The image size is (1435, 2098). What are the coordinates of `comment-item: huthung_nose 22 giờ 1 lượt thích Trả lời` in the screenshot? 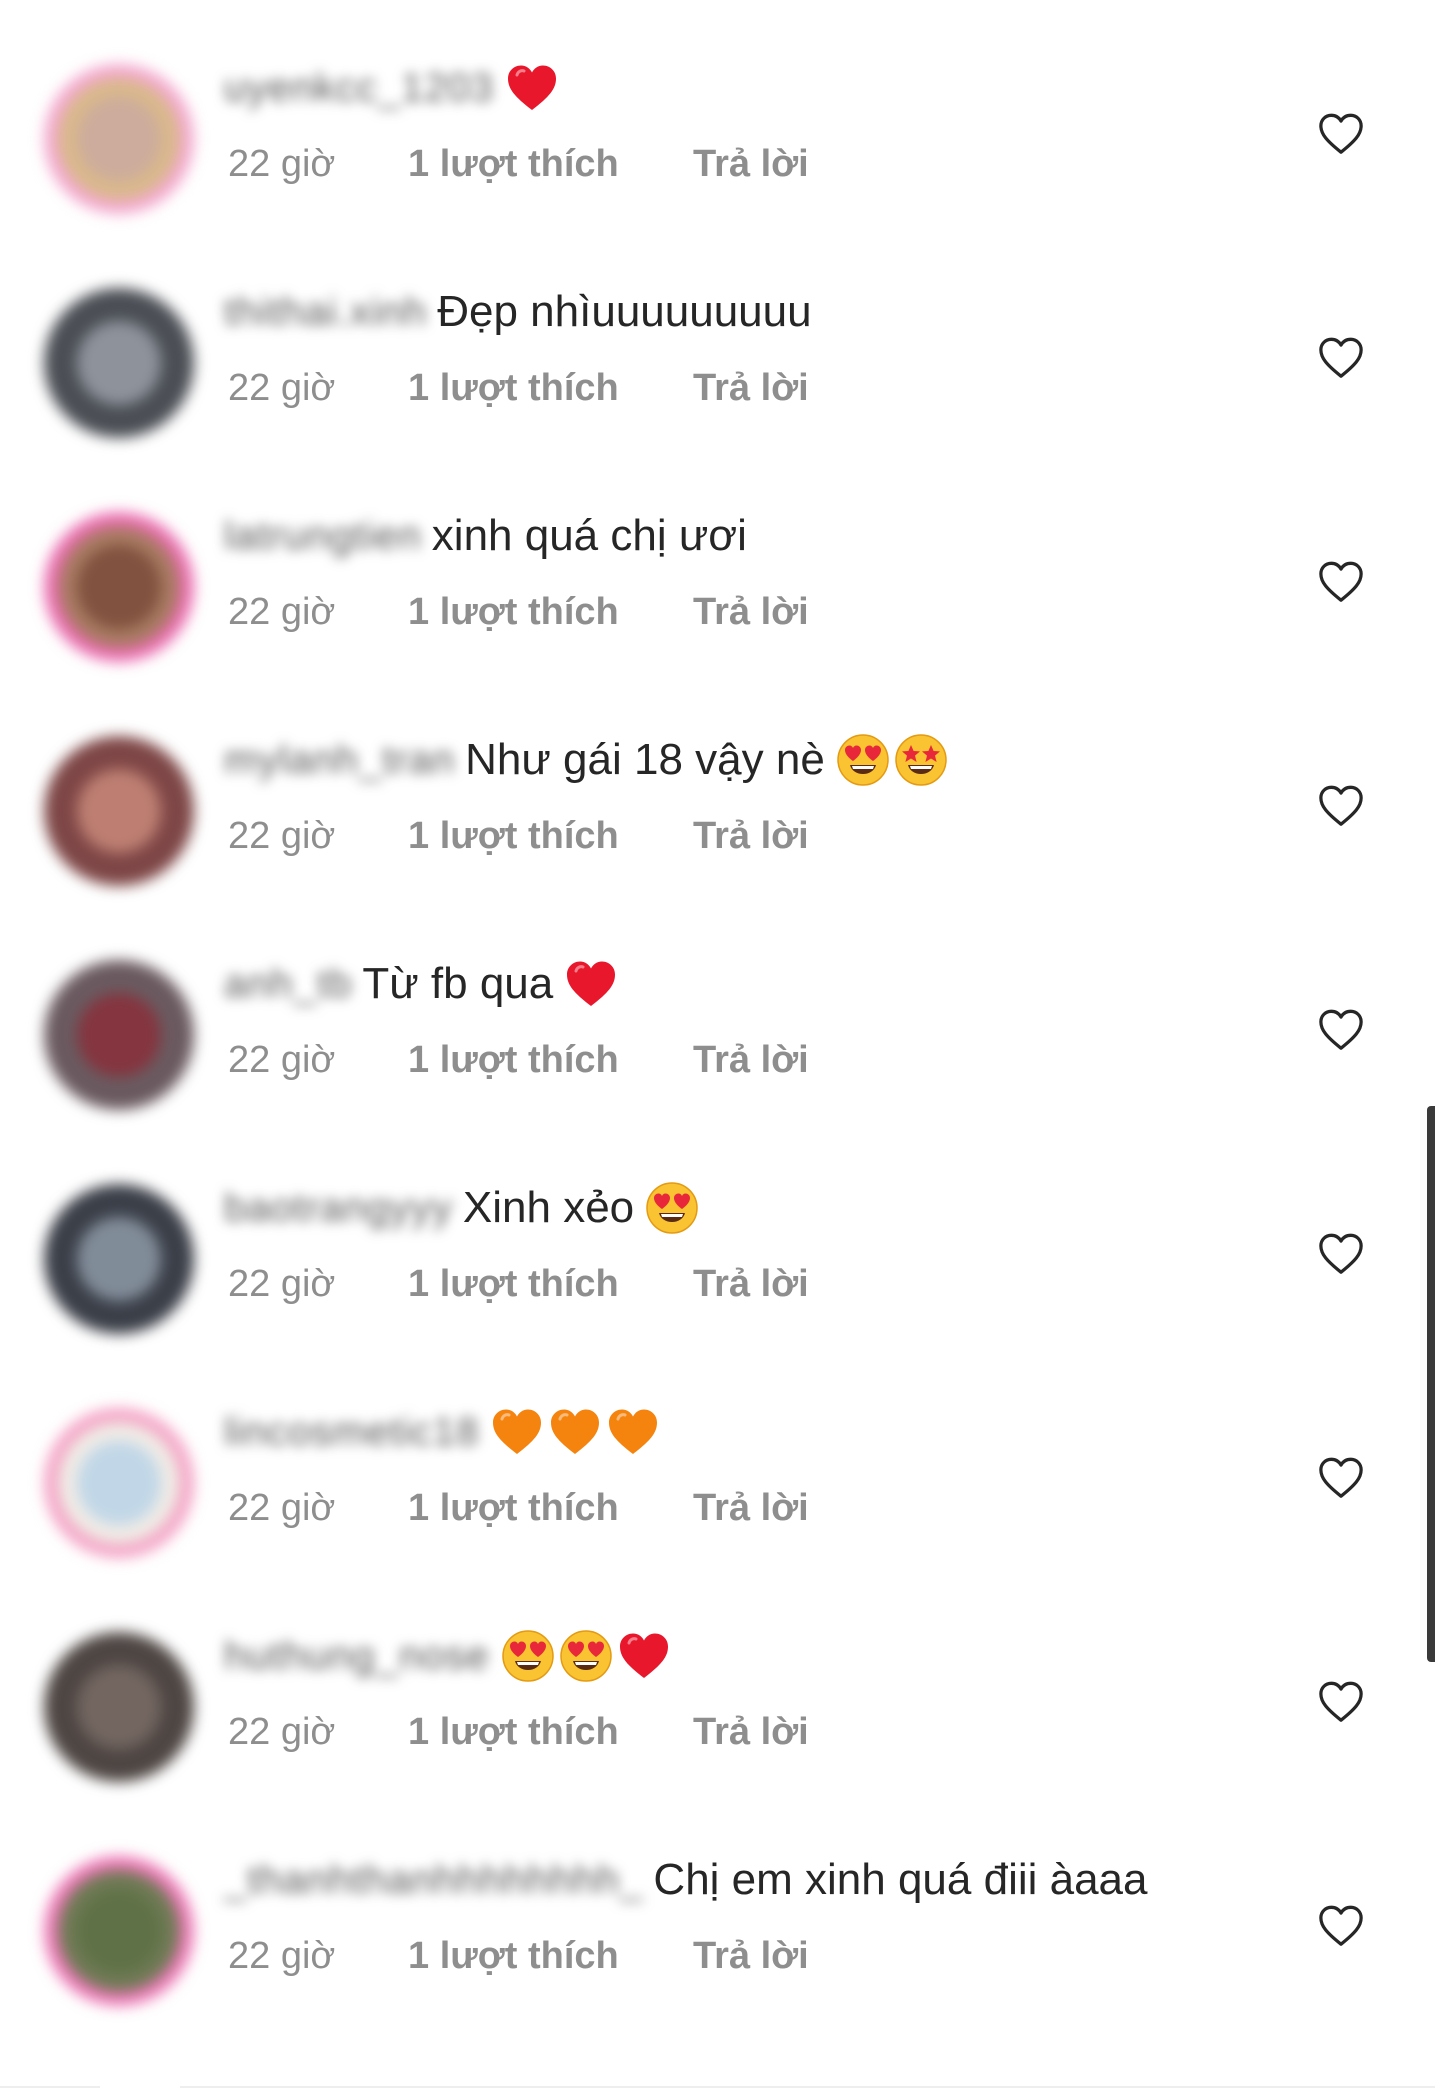 It's located at (717, 1728).